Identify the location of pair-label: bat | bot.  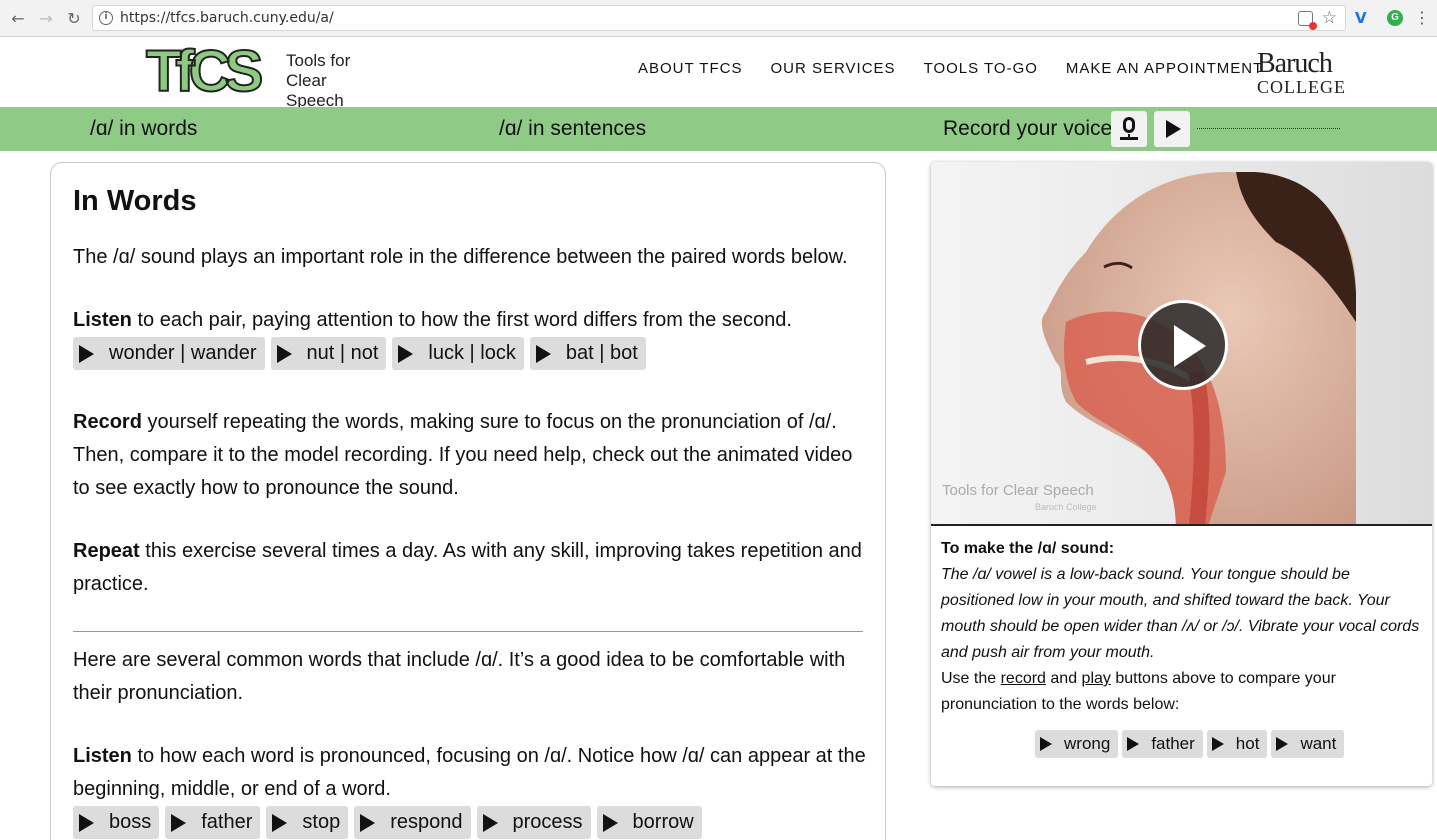
(601, 353).